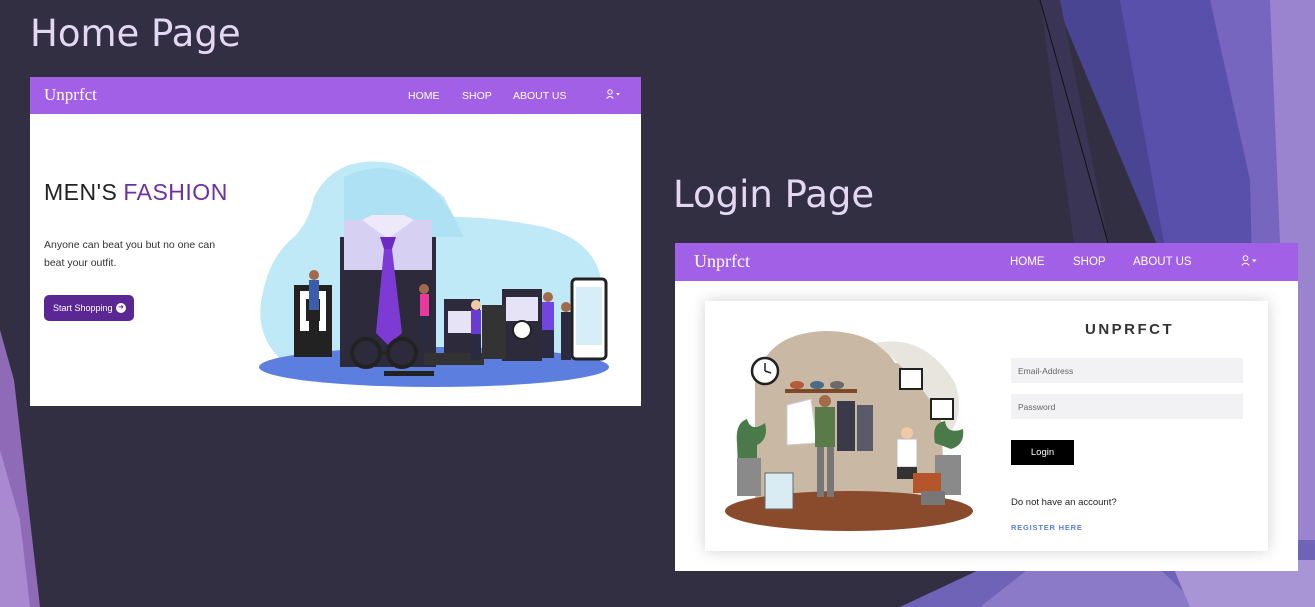 The height and width of the screenshot is (607, 1315). Describe the element at coordinates (1127, 370) in the screenshot. I see `email-field` at that location.